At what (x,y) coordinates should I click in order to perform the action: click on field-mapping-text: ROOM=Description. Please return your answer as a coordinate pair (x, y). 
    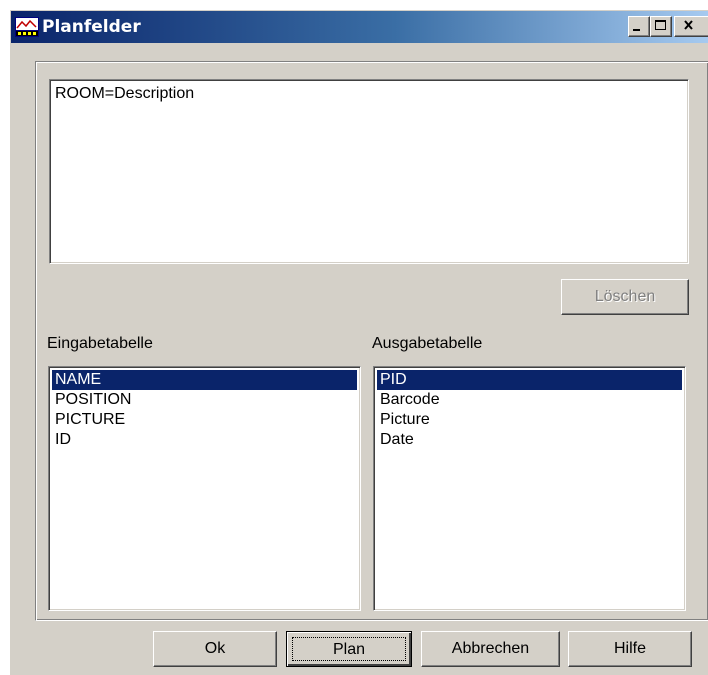
    Looking at the image, I should click on (125, 93).